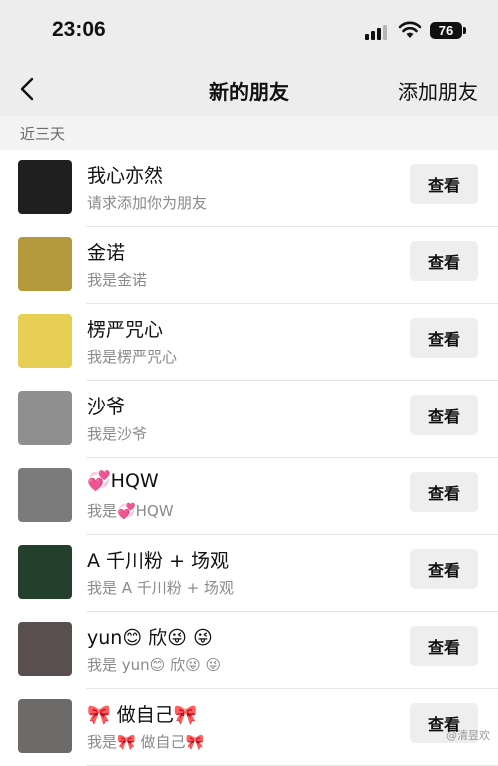  Describe the element at coordinates (158, 561) in the screenshot. I see `contact-name: A 千川粉 + 场观` at that location.